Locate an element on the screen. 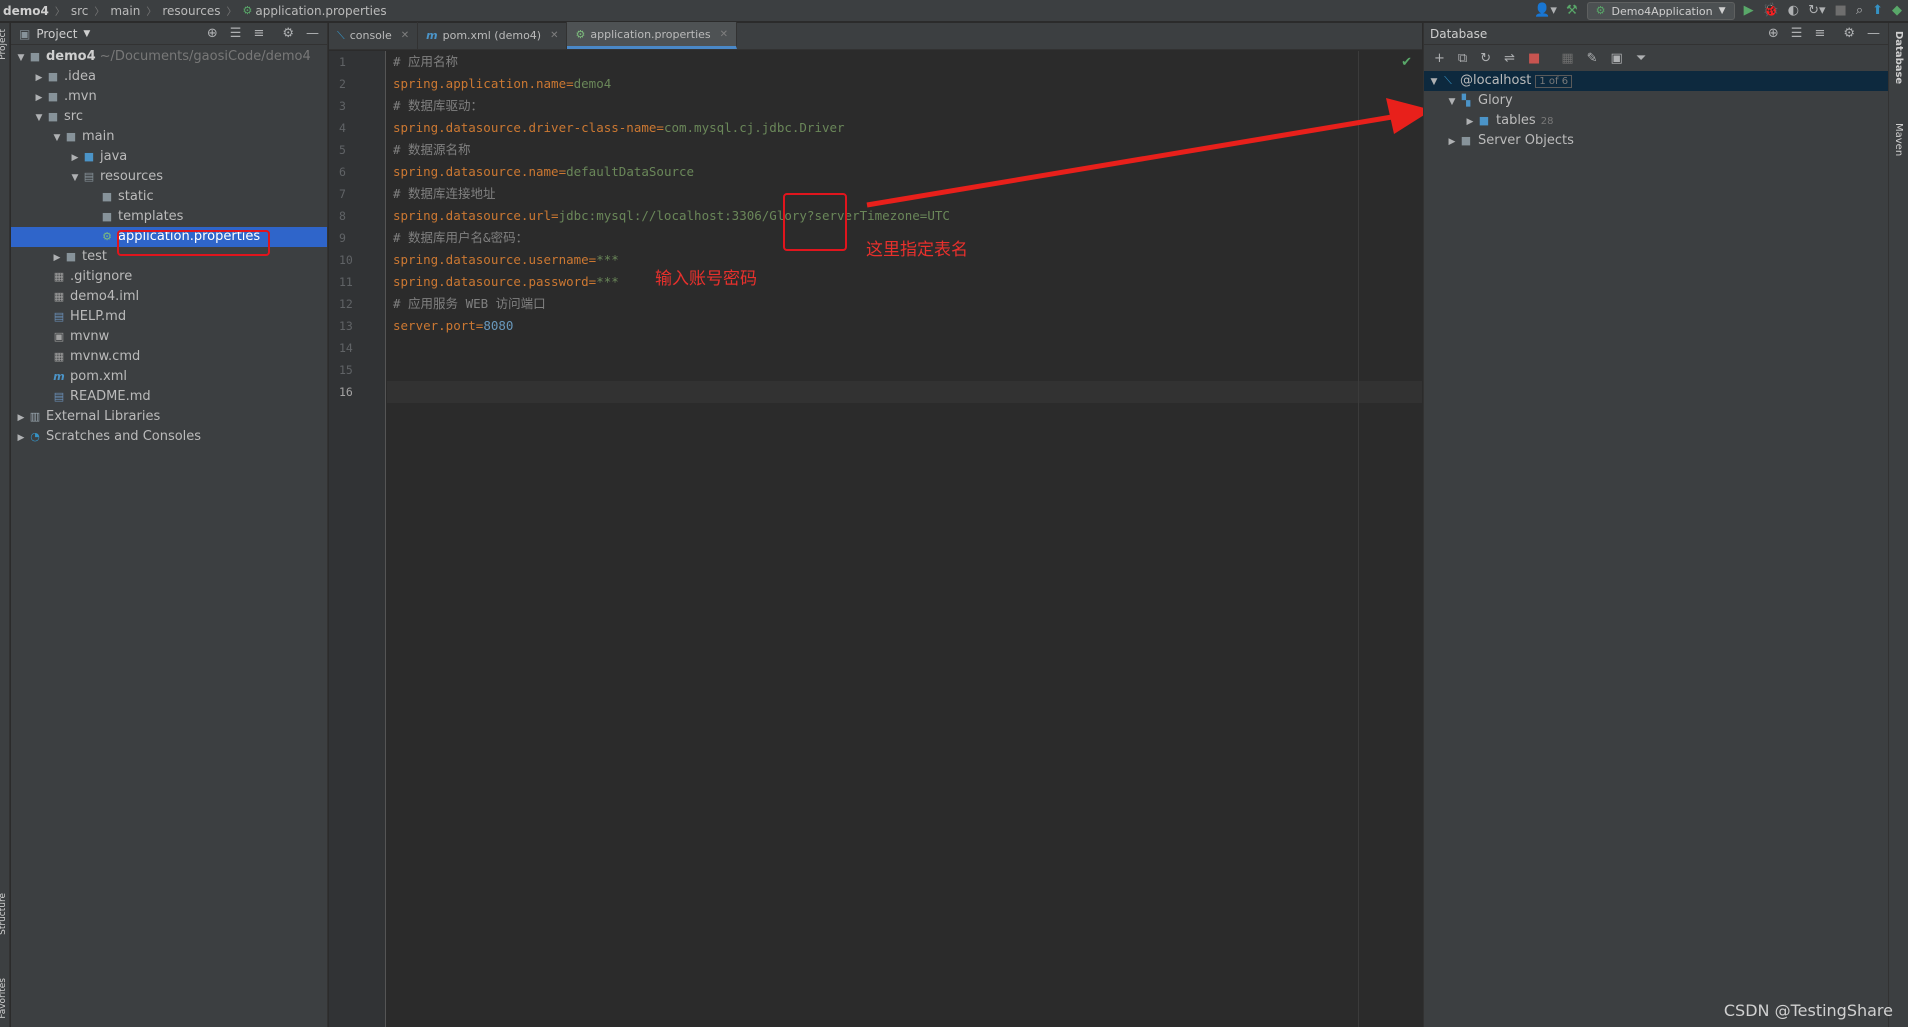  disconnect-icon: ■ is located at coordinates (1534, 58).